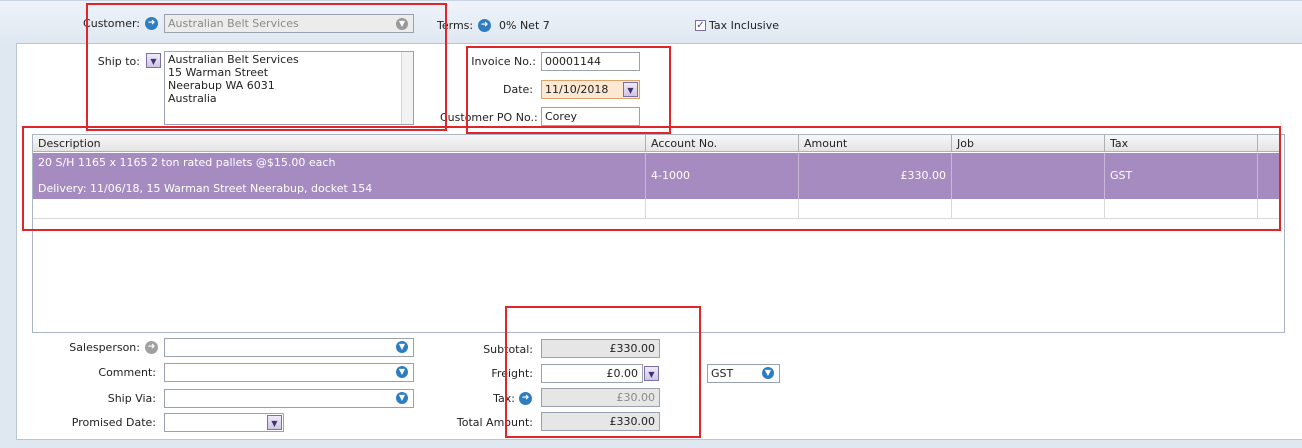 Image resolution: width=1302 pixels, height=448 pixels. What do you see at coordinates (524, 25) in the screenshot?
I see `terms-value: 0% Net 7` at bounding box center [524, 25].